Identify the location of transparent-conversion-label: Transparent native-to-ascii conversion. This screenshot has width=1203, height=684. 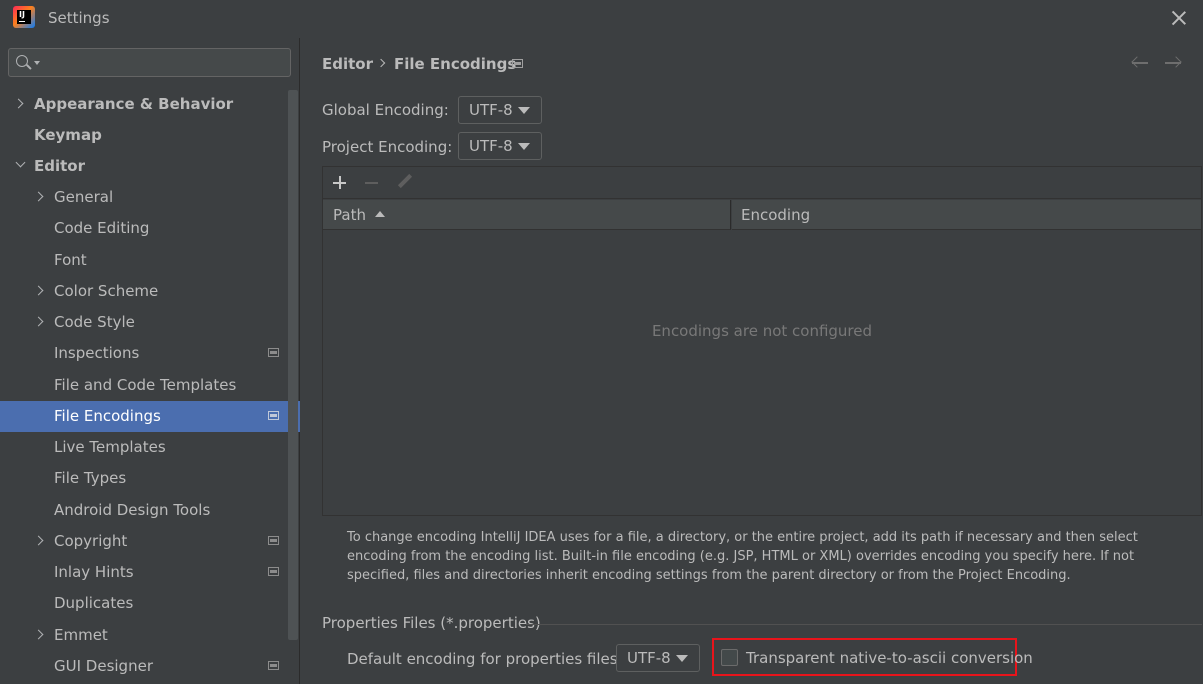
(889, 658).